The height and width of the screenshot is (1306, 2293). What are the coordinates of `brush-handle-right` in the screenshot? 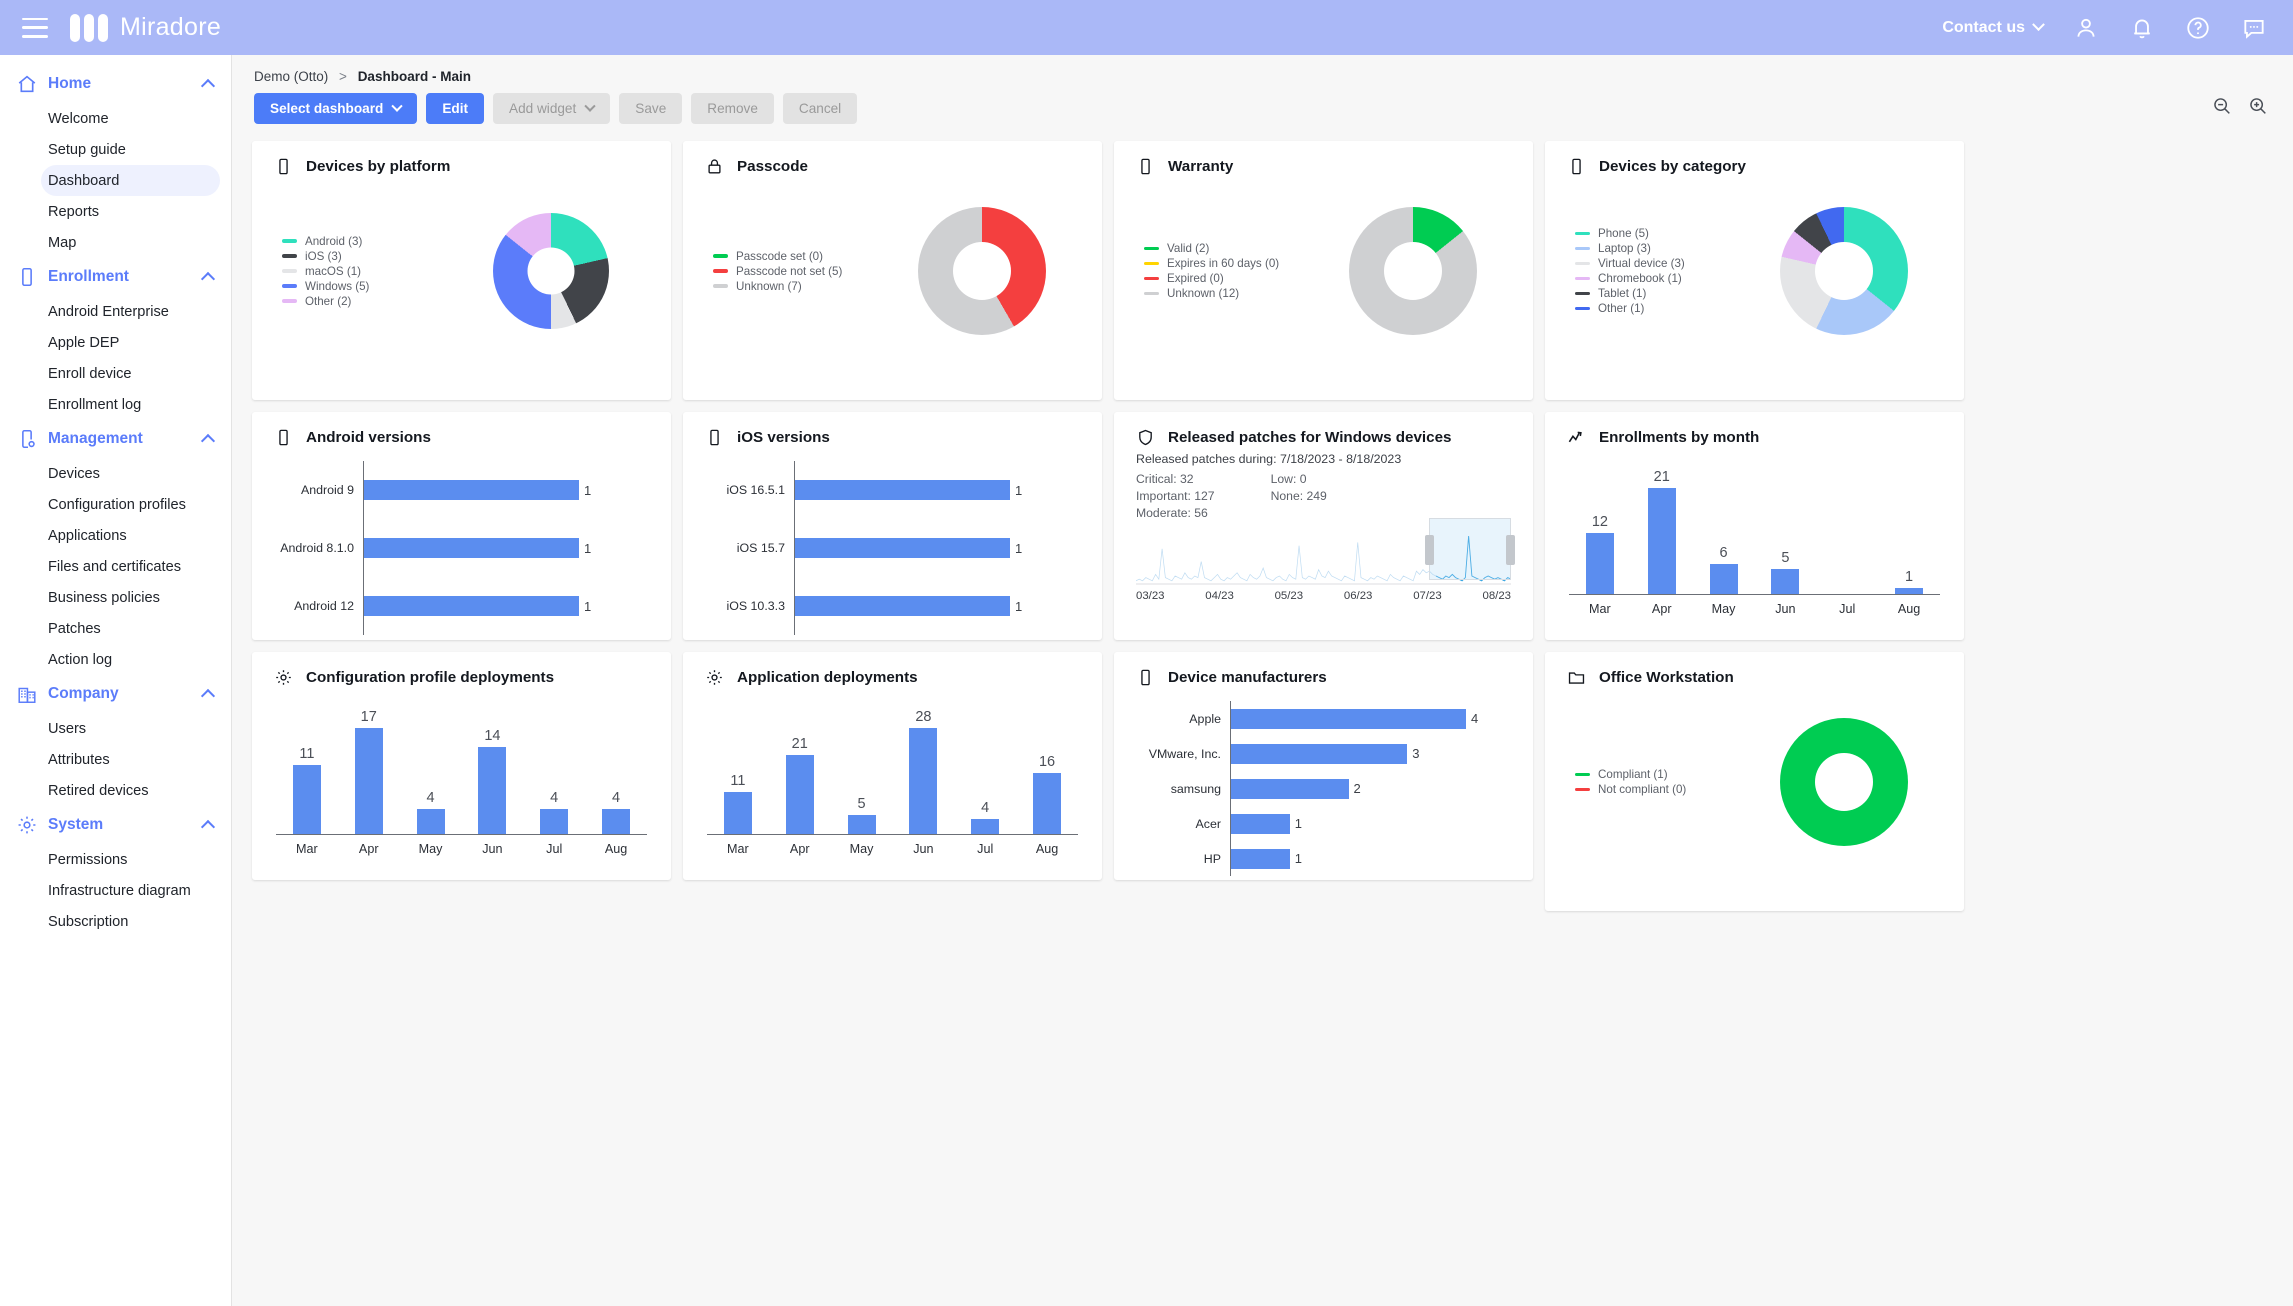 It's located at (1510, 550).